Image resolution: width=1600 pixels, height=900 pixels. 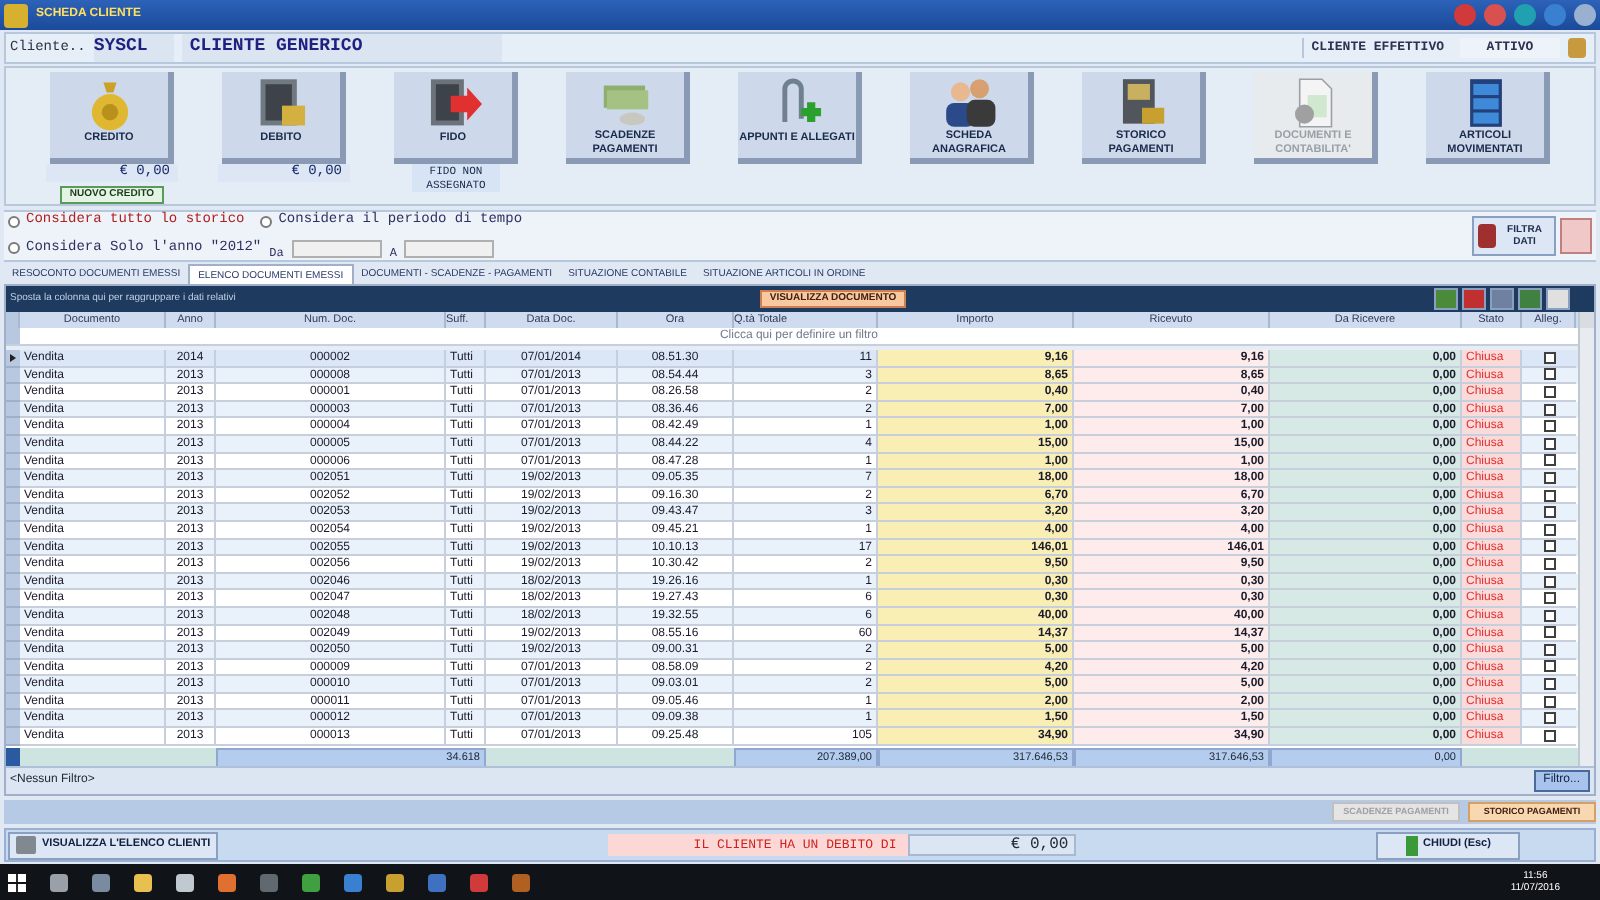 What do you see at coordinates (1474, 299) in the screenshot?
I see `grid-tool-icon` at bounding box center [1474, 299].